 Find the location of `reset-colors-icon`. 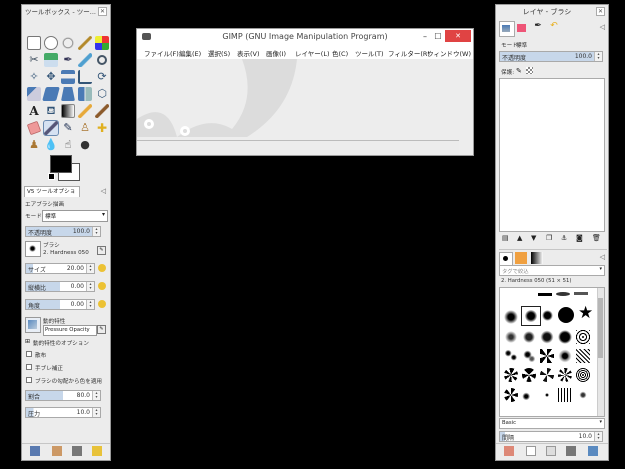

reset-colors-icon is located at coordinates (51, 176).